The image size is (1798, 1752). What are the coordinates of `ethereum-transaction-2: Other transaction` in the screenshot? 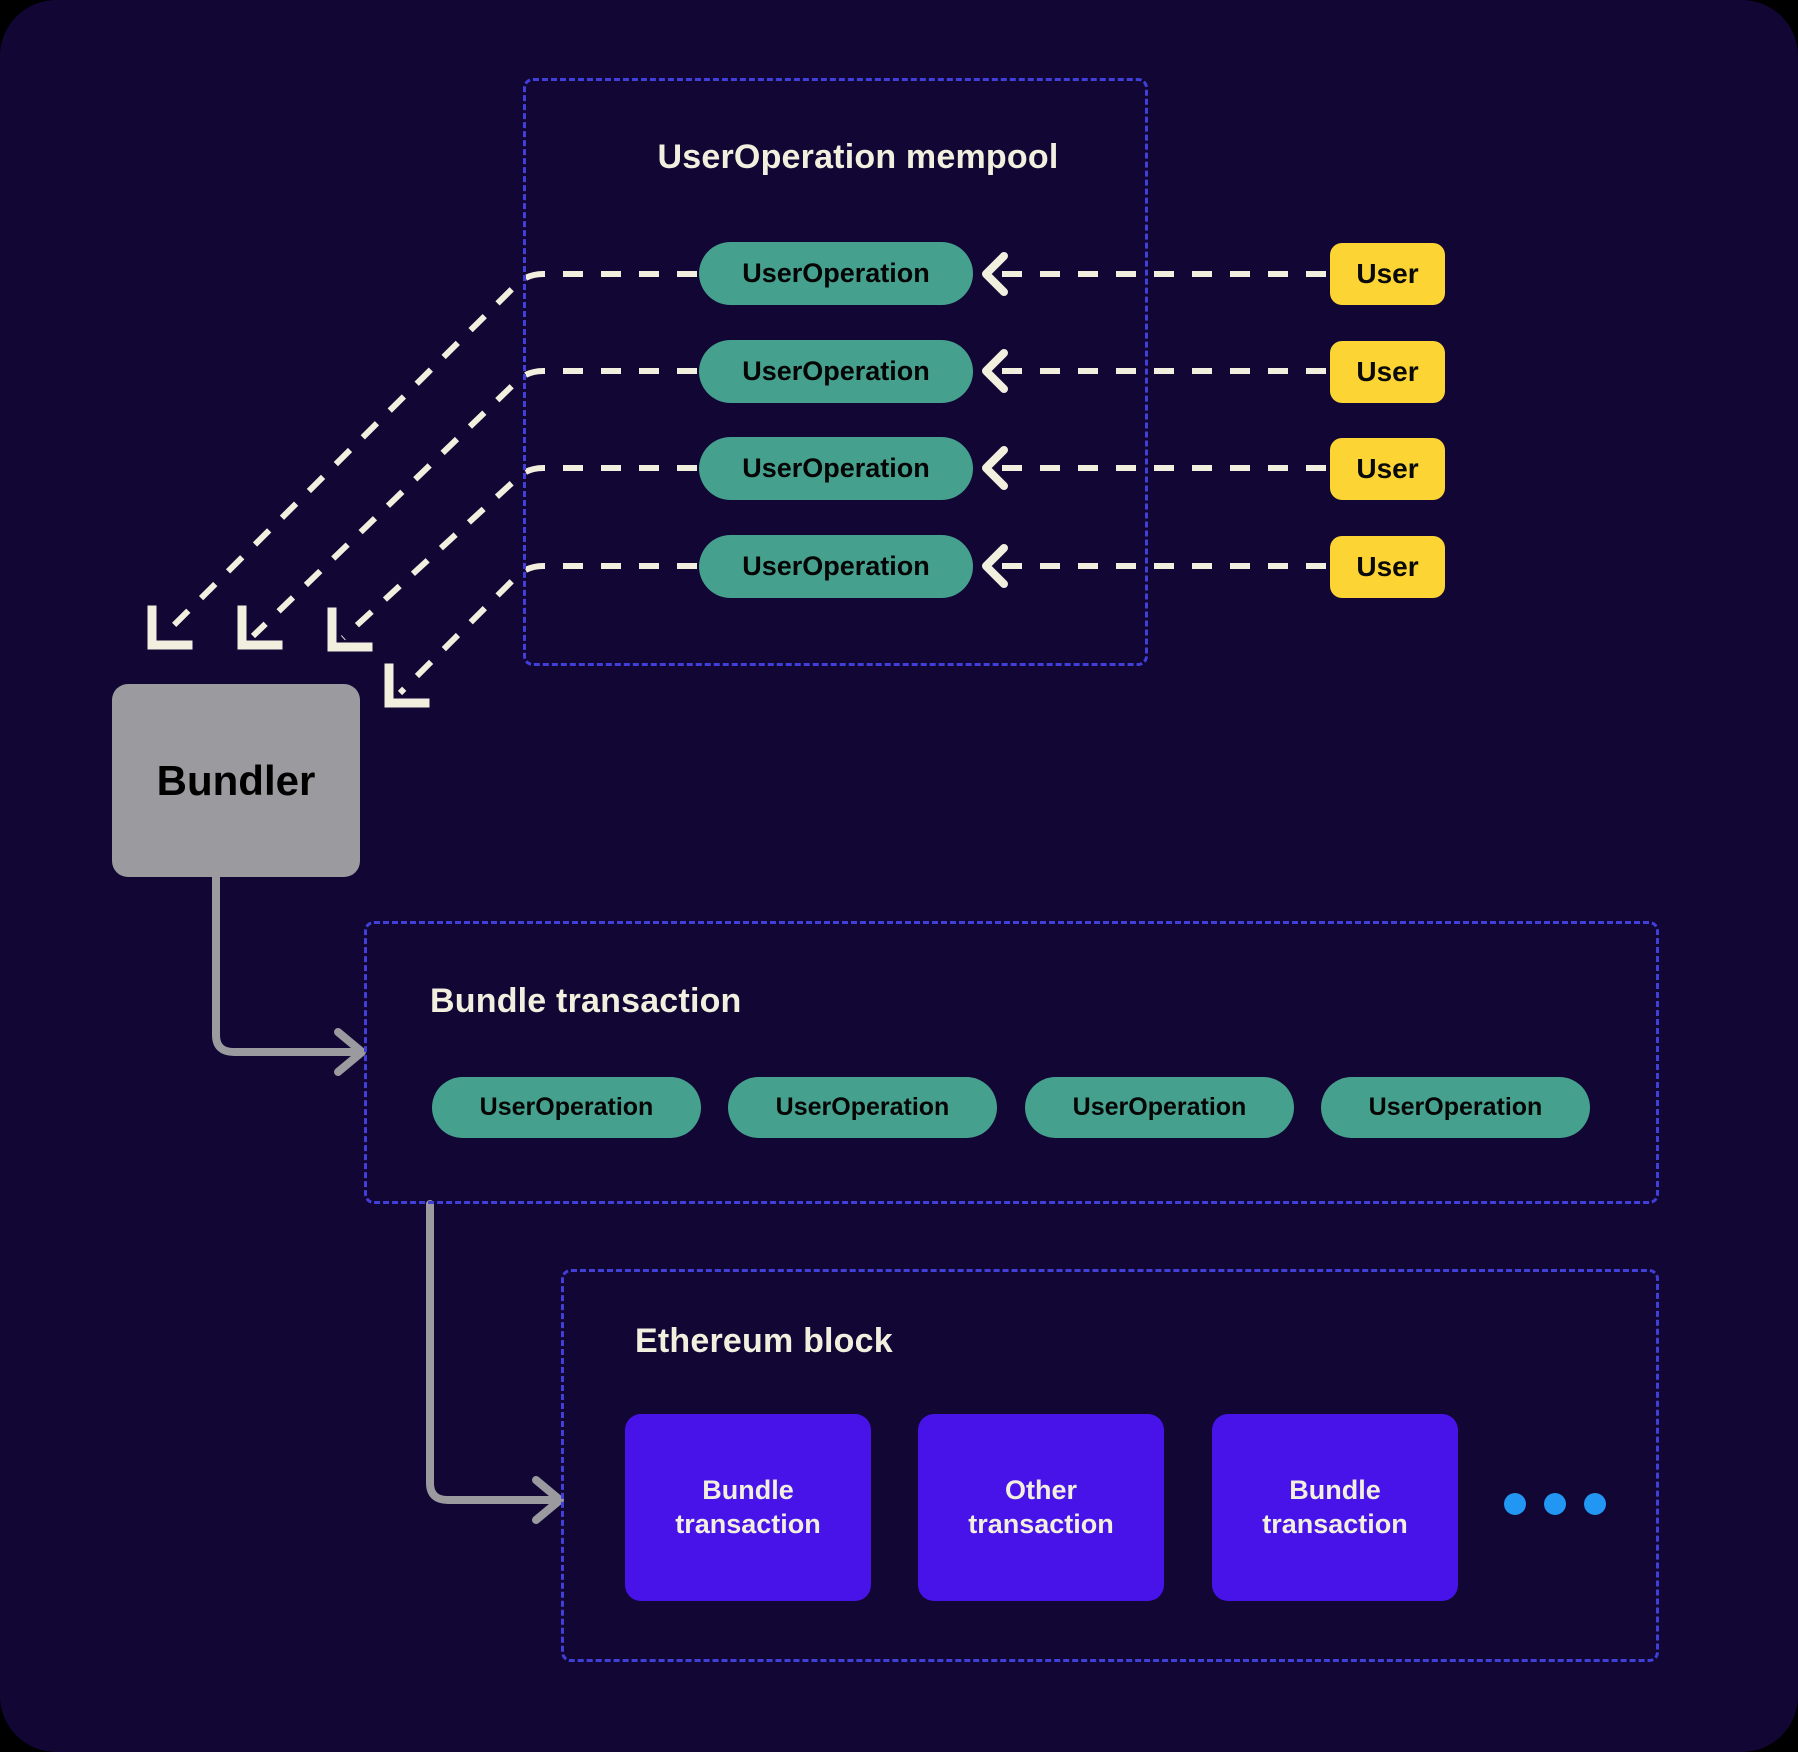 It's located at (1041, 1507).